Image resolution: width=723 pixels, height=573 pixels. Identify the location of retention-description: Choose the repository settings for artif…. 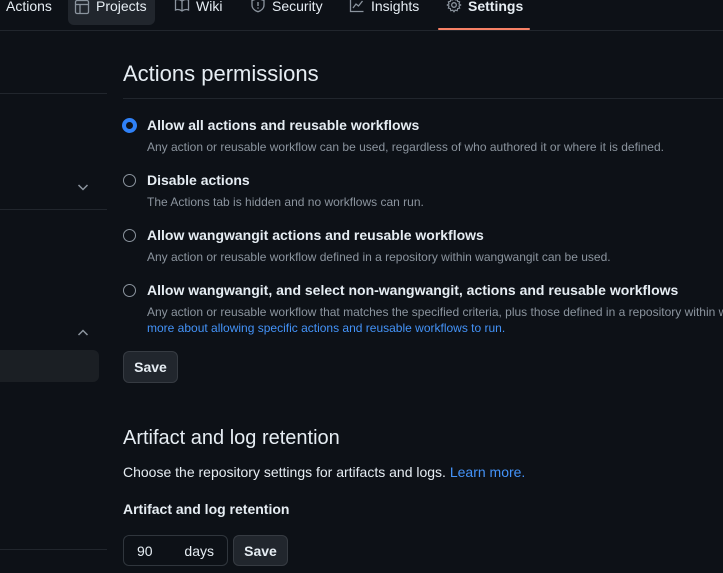
(324, 472).